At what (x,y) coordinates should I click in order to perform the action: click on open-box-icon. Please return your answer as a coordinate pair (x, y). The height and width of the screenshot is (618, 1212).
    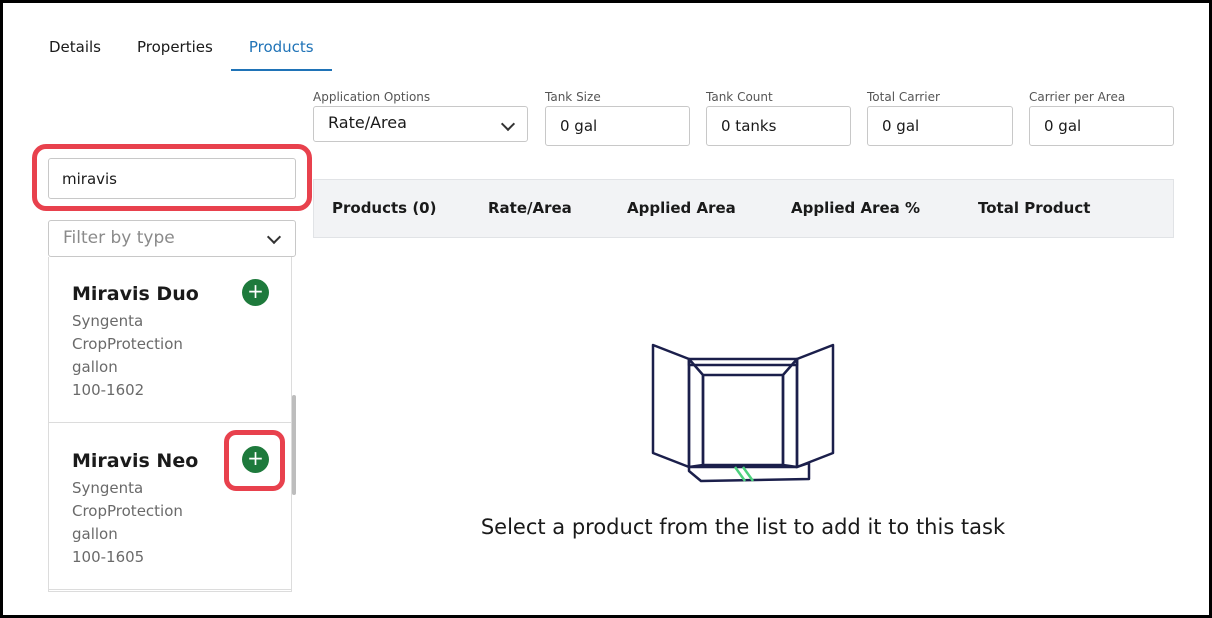
    Looking at the image, I should click on (743, 413).